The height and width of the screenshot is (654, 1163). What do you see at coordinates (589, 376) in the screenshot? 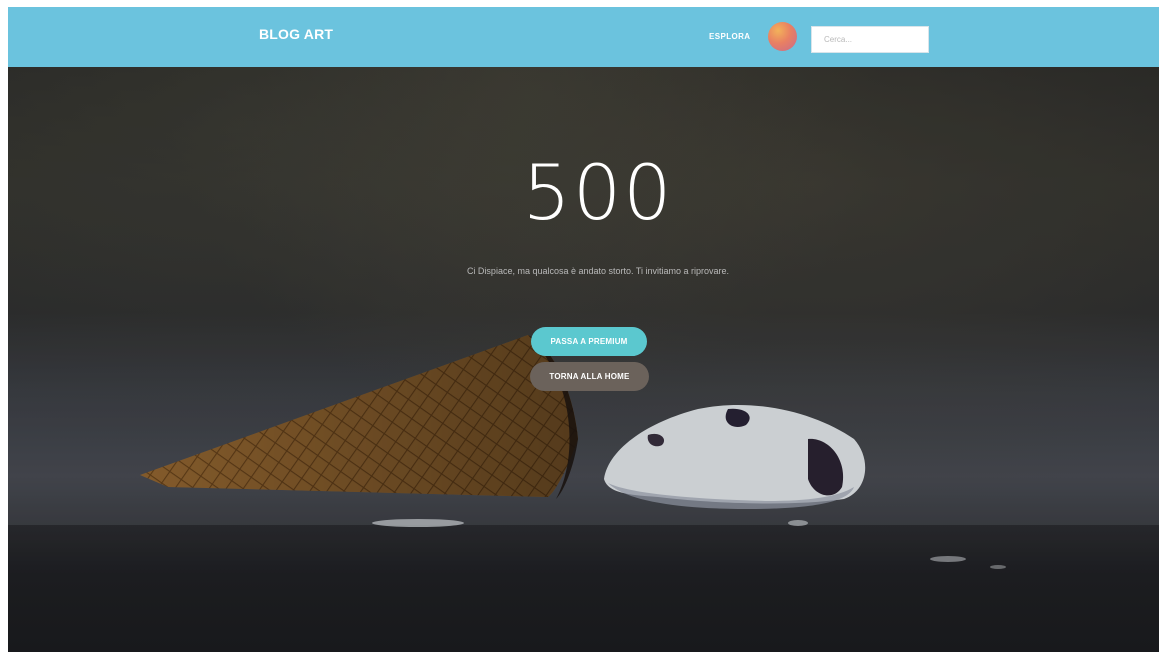
I see `back-home-button: TORNA ALLA HOME` at bounding box center [589, 376].